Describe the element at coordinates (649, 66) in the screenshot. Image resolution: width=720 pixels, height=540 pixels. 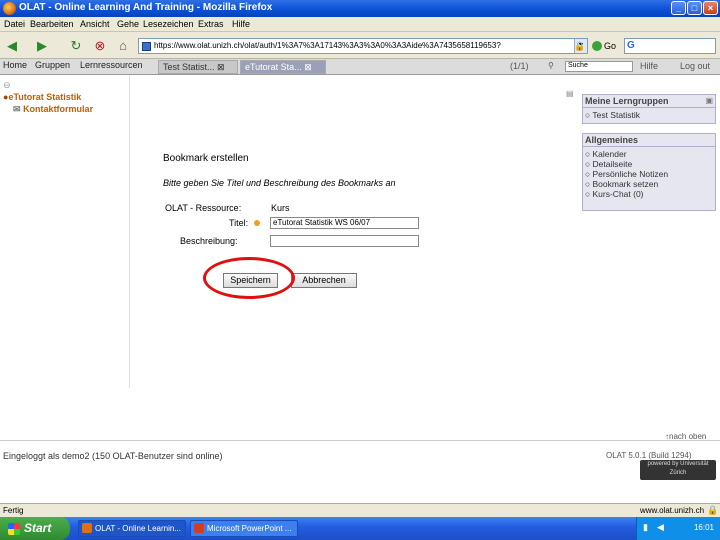
I see `help-link: Hilfe` at that location.